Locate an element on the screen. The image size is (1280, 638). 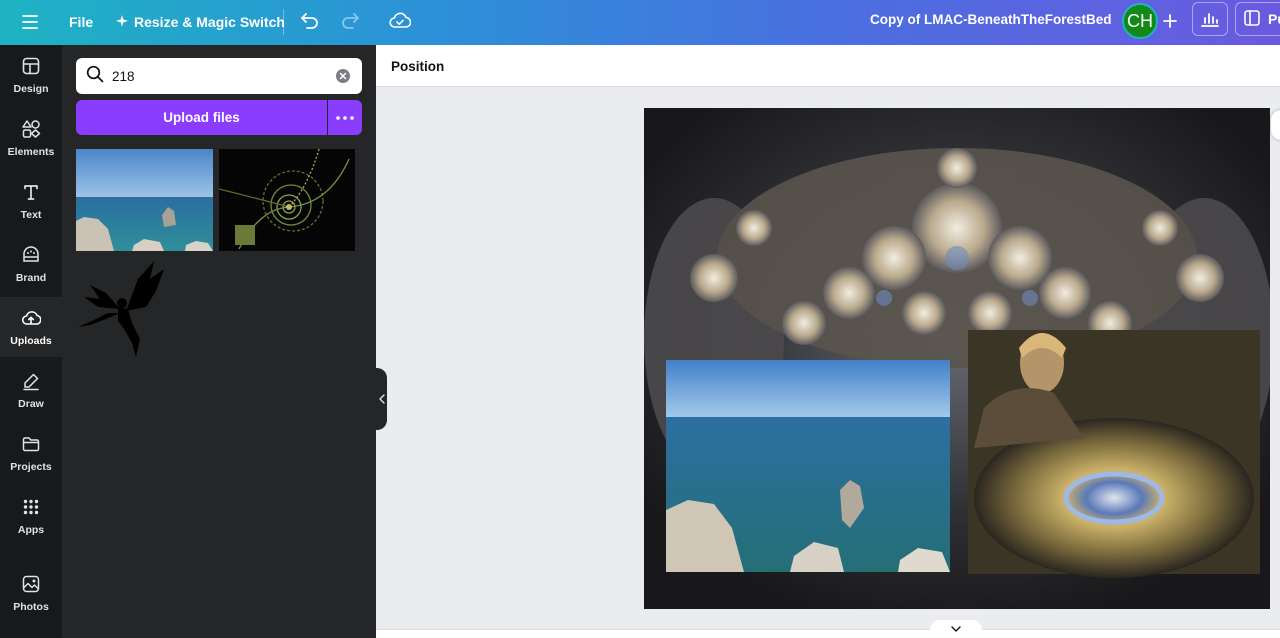
file-menu-button: File is located at coordinates (81, 22).